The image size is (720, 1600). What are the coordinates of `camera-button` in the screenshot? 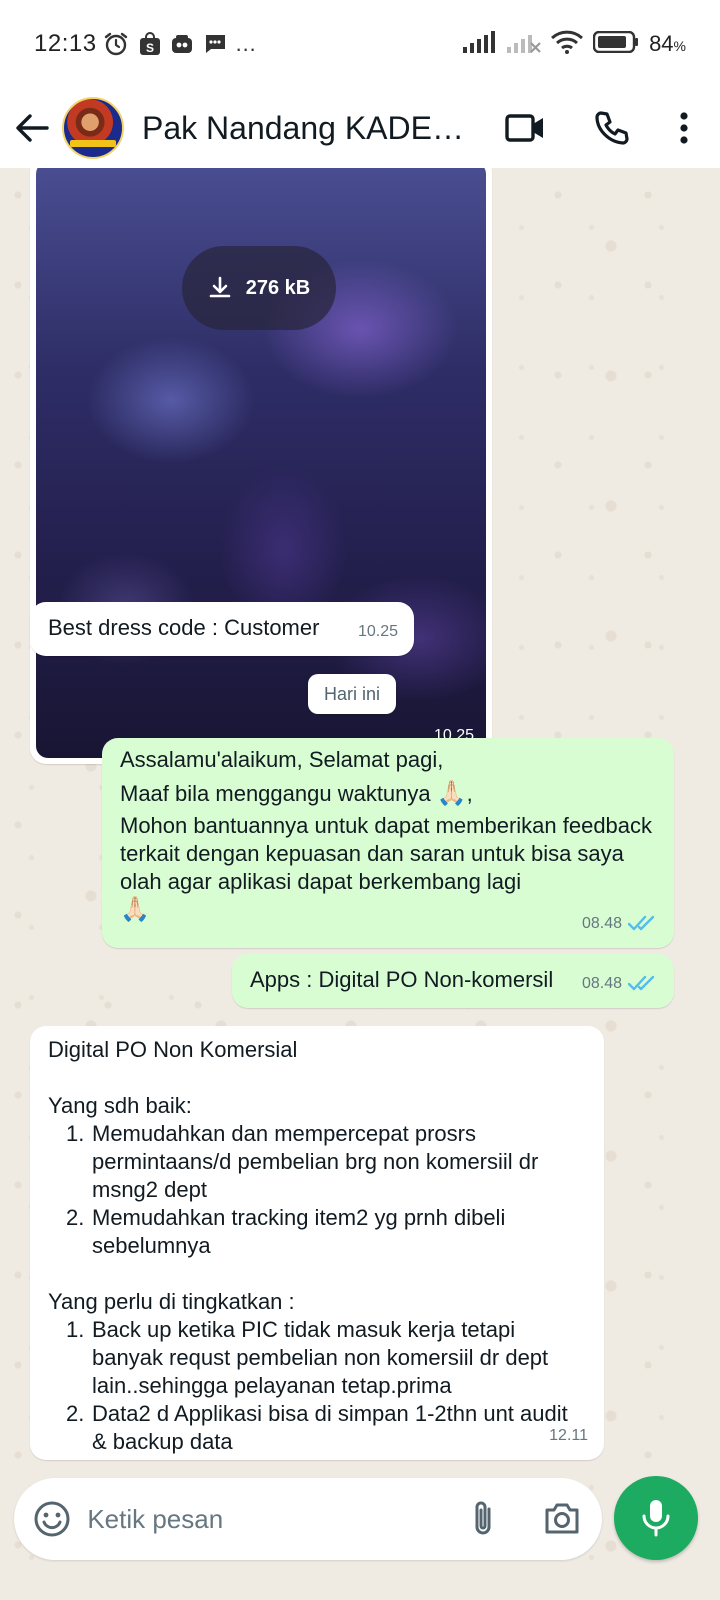 It's located at (562, 1519).